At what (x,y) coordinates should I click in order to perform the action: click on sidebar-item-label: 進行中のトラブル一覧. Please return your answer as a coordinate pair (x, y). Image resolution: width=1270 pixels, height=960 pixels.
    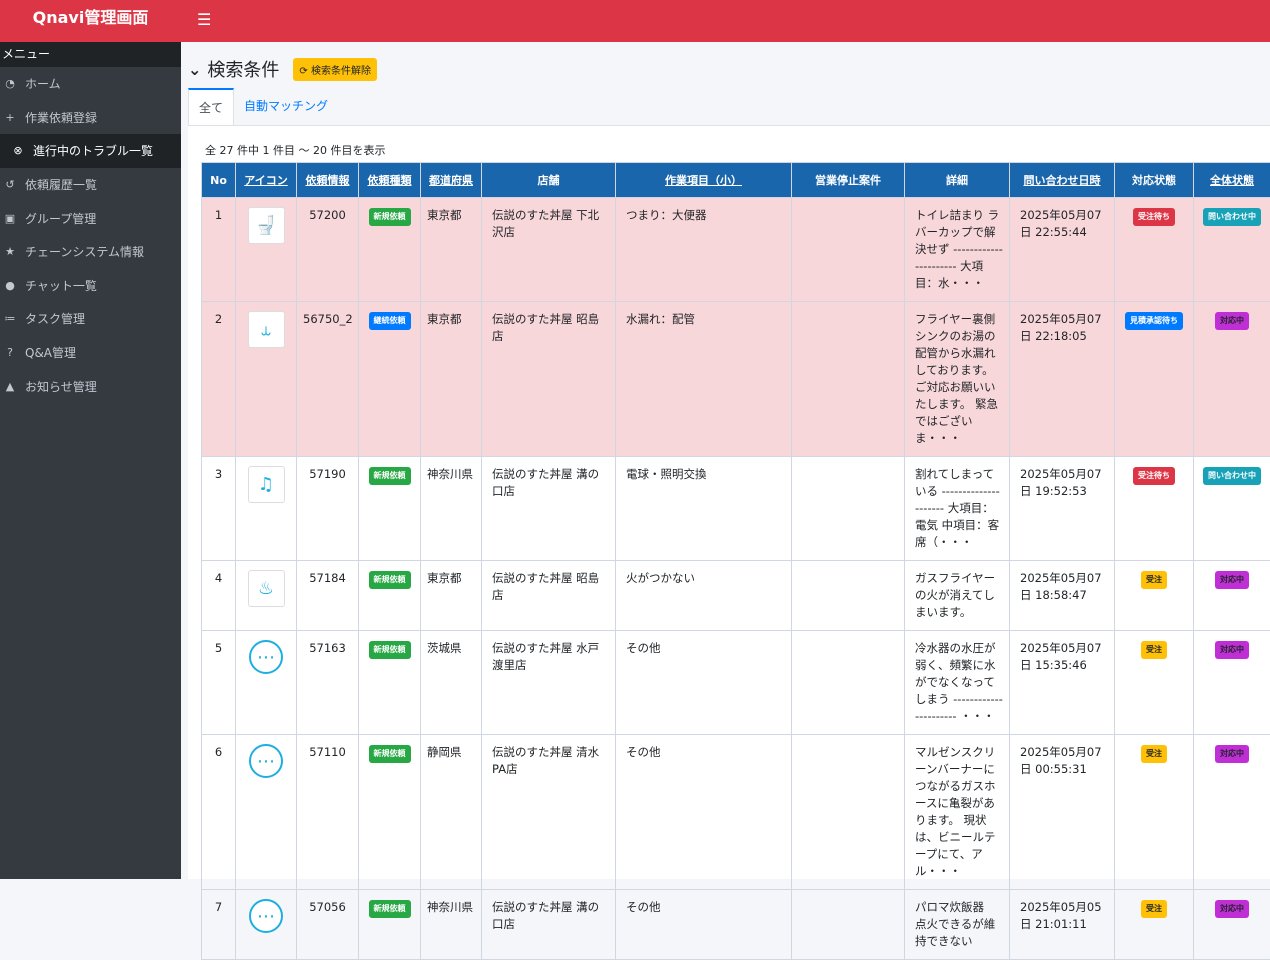
    Looking at the image, I should click on (93, 150).